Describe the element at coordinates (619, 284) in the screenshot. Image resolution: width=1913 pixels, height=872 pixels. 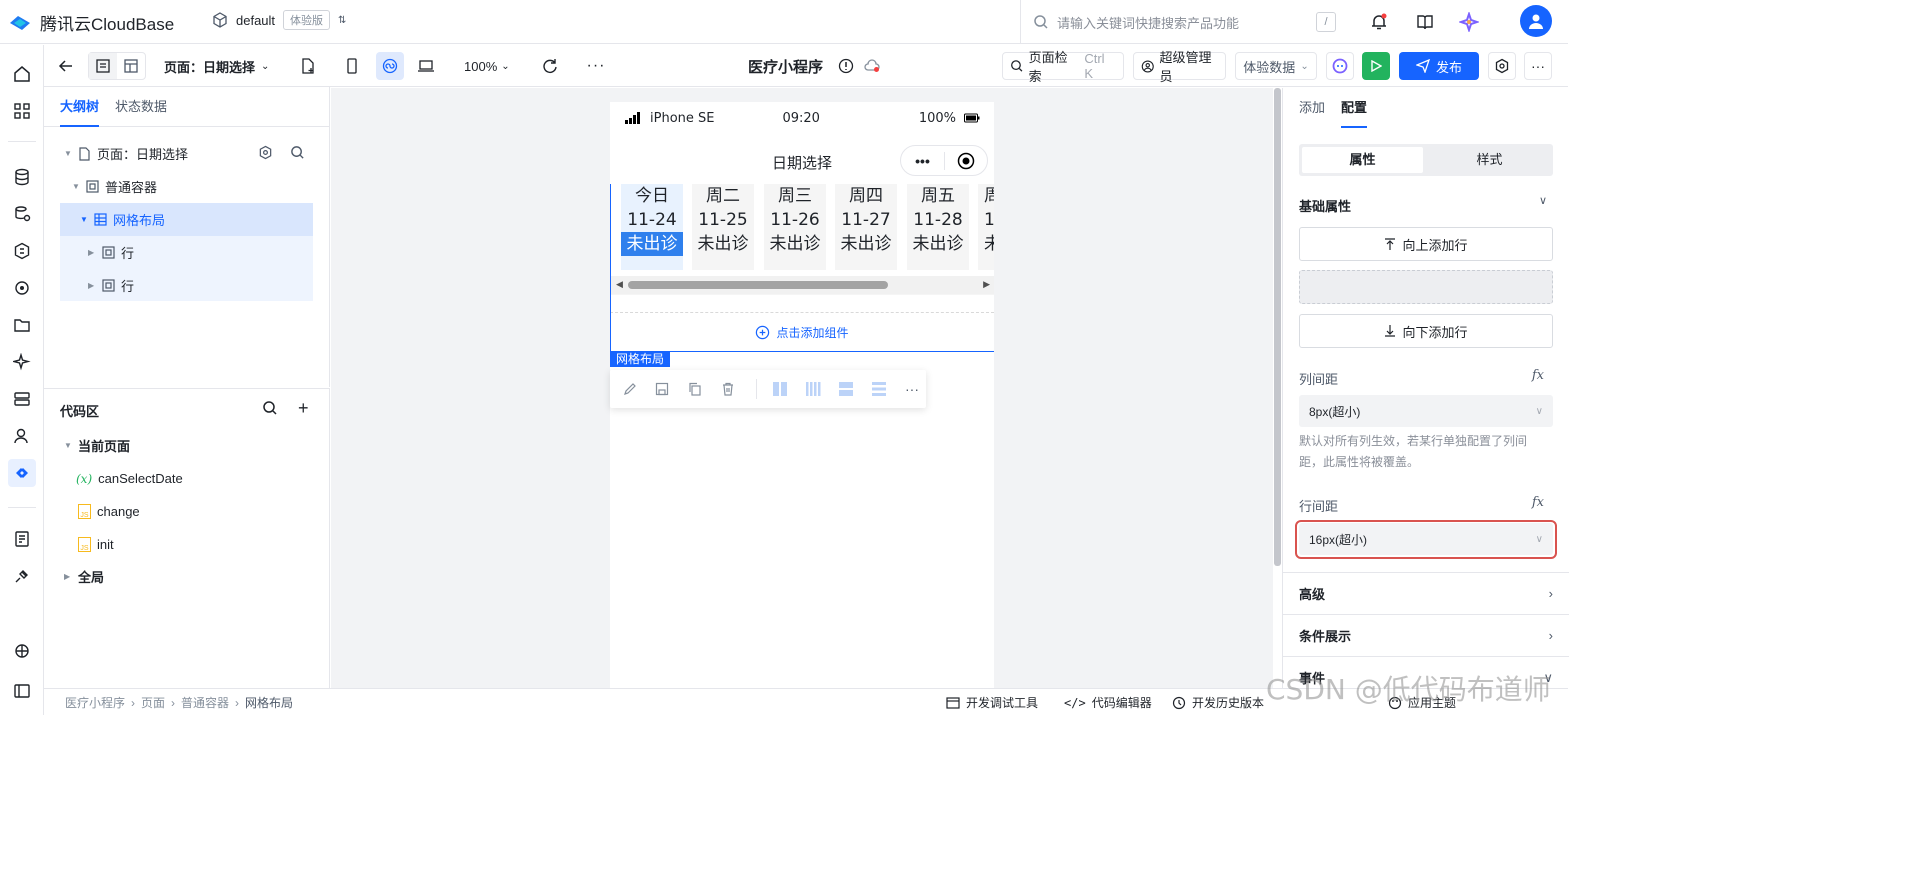
I see `scroll-left-icon: ◀` at that location.